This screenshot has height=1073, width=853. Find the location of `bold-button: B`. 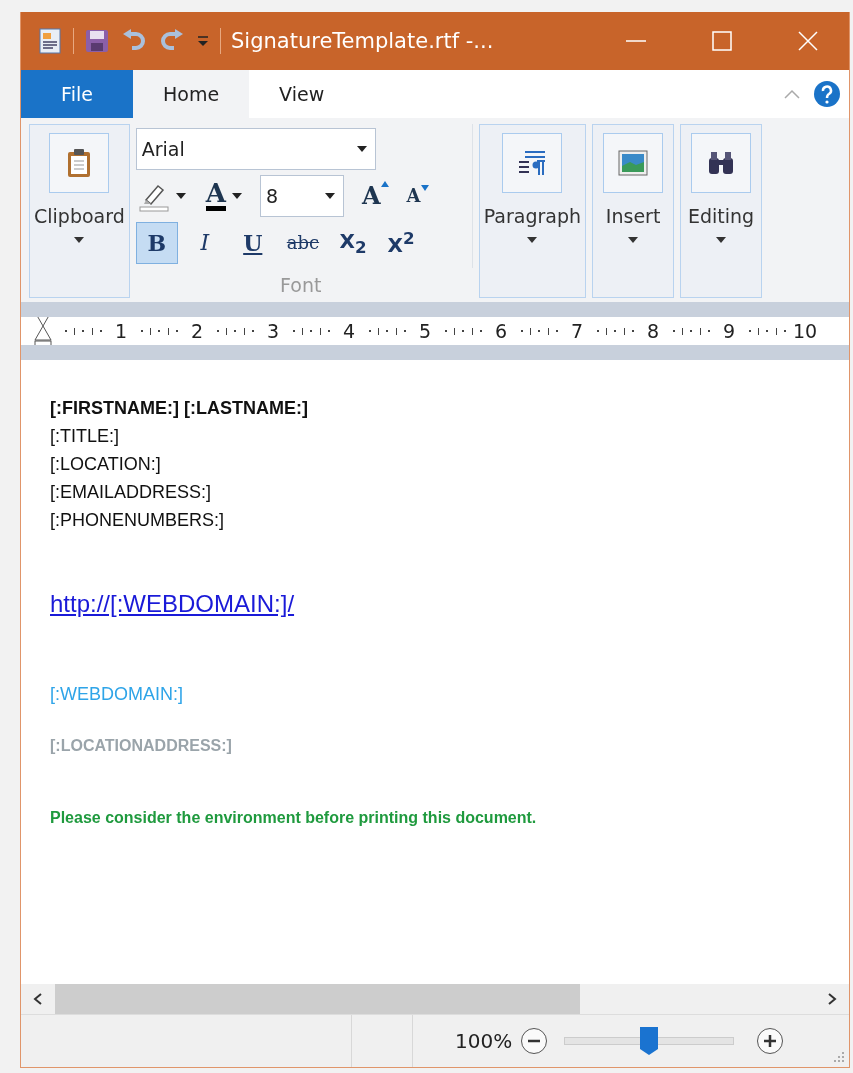

bold-button: B is located at coordinates (156, 242).